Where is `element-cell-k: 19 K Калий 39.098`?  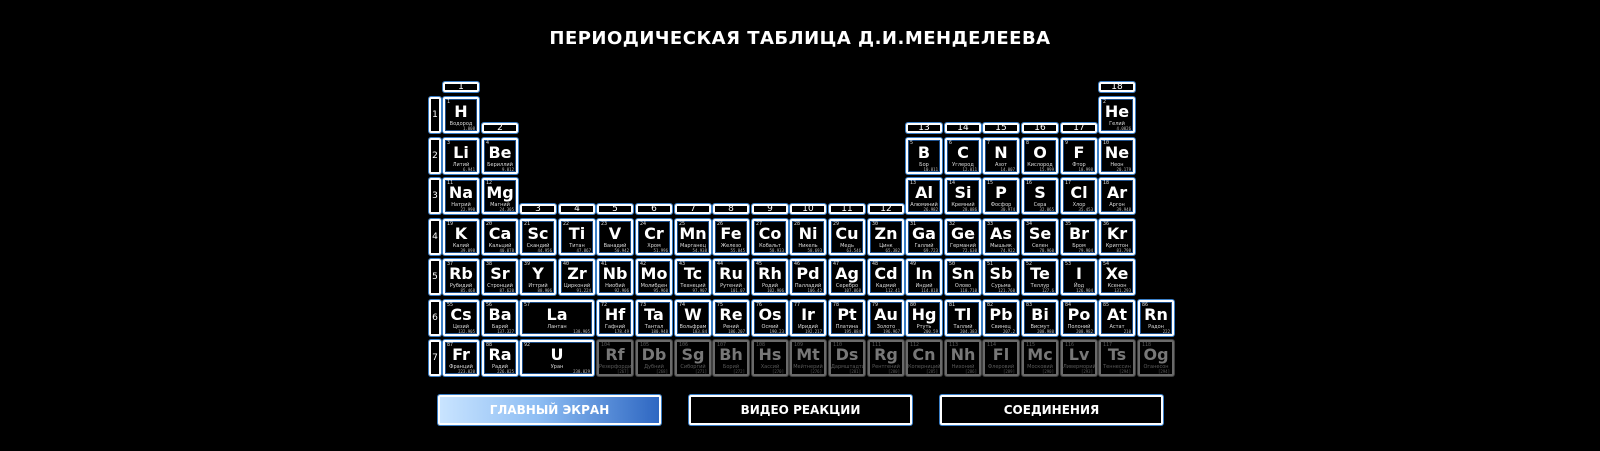
element-cell-k: 19 K Калий 39.098 is located at coordinates (461, 237).